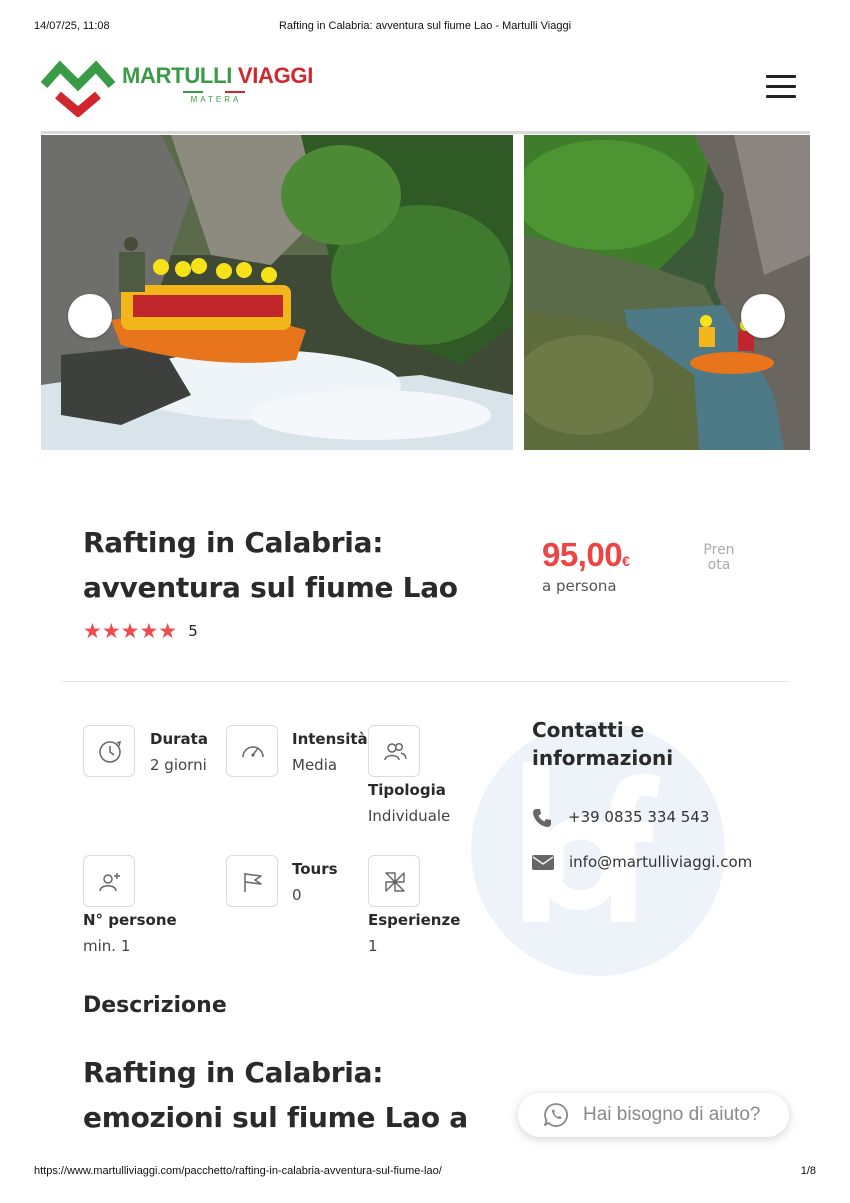  Describe the element at coordinates (193, 631) in the screenshot. I see `rating-value: 5` at that location.